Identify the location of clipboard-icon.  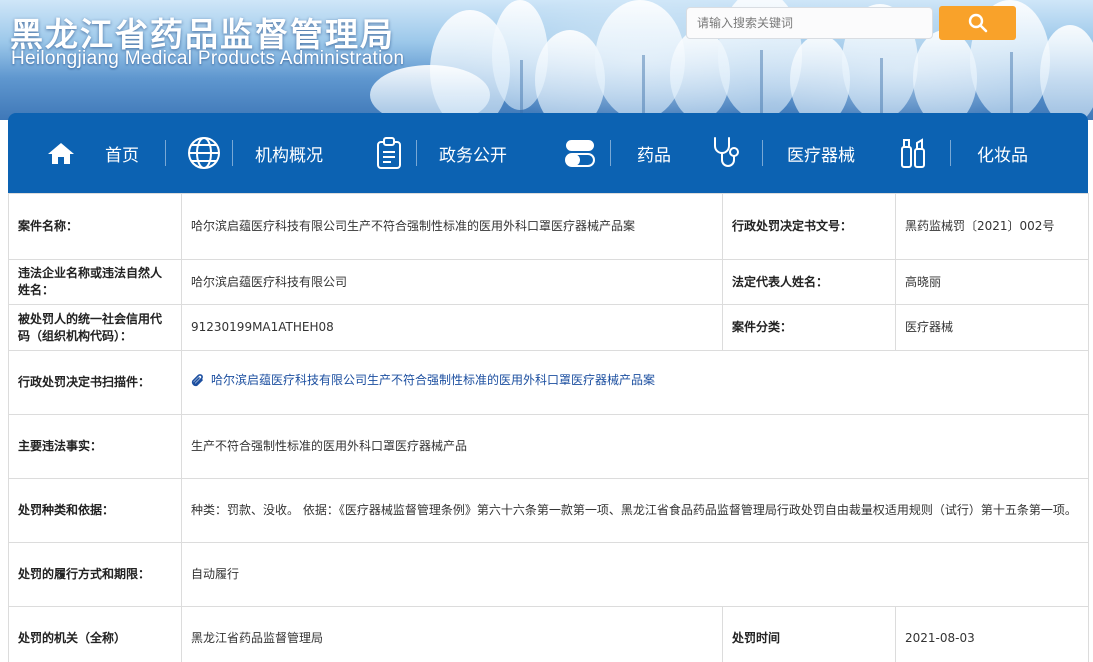
(389, 153).